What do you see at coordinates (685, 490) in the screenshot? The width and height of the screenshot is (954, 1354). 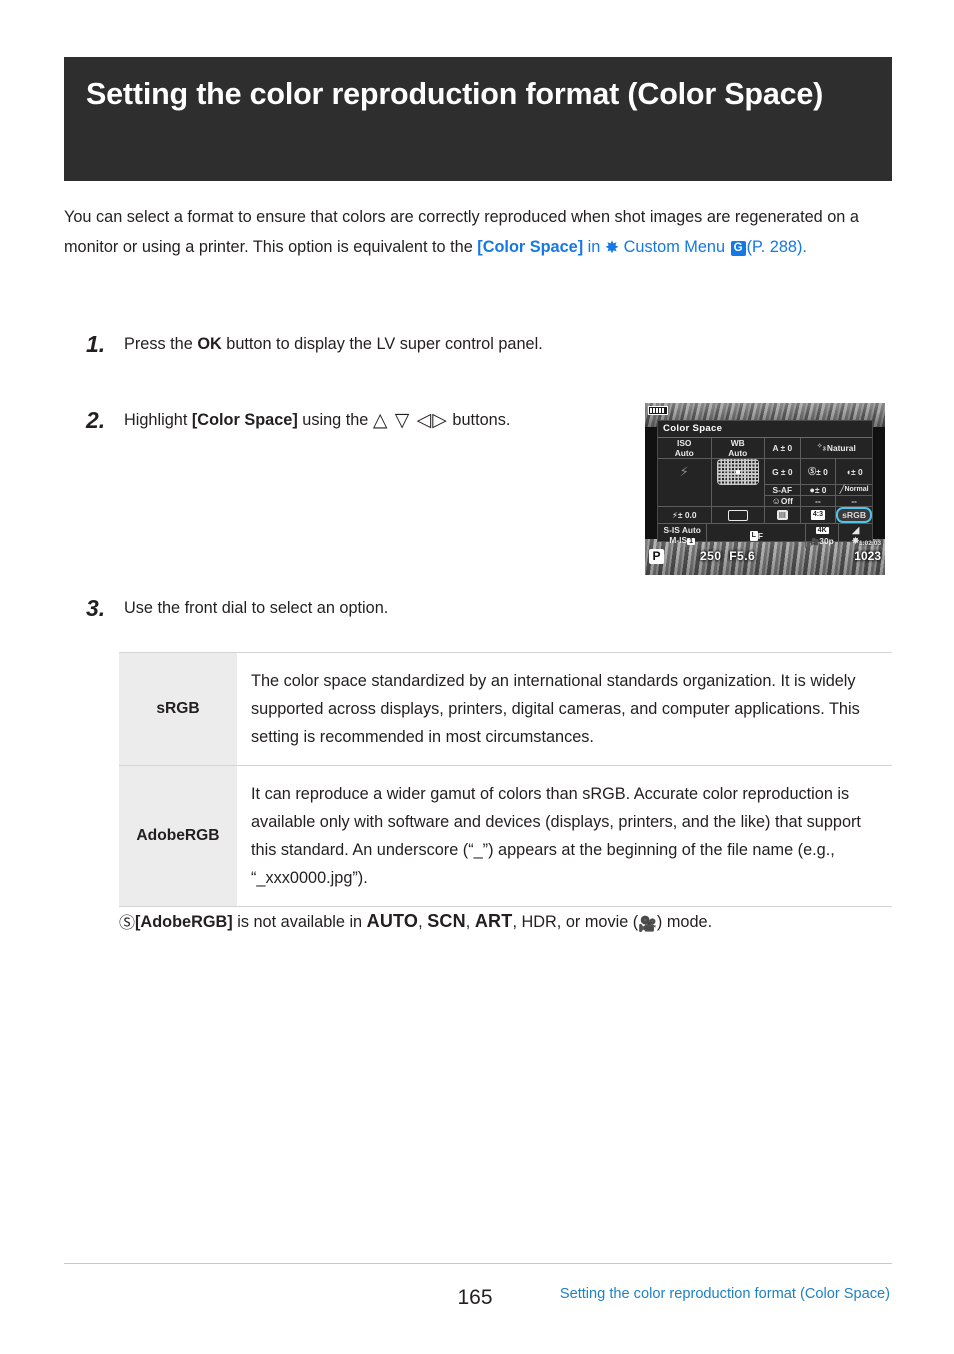 I see `scp-cell-spacer-a` at bounding box center [685, 490].